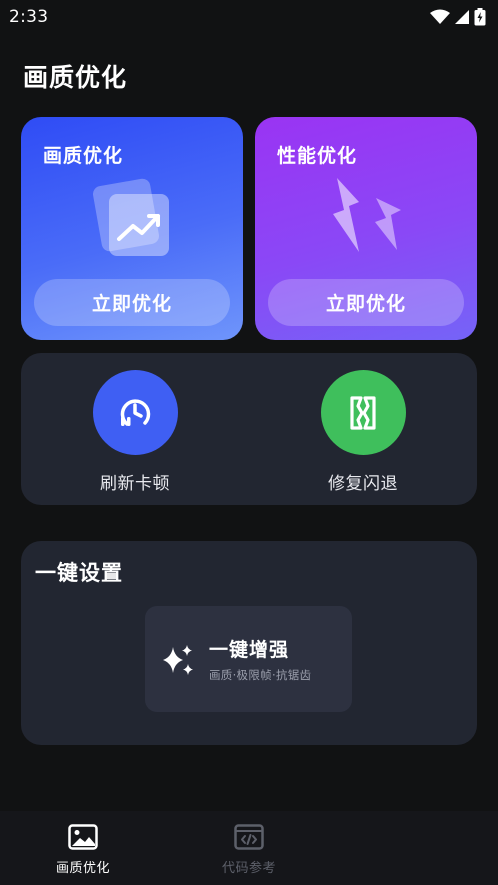 This screenshot has height=885, width=498. I want to click on bottom-nav: 画质优化 代码参考, so click(249, 848).